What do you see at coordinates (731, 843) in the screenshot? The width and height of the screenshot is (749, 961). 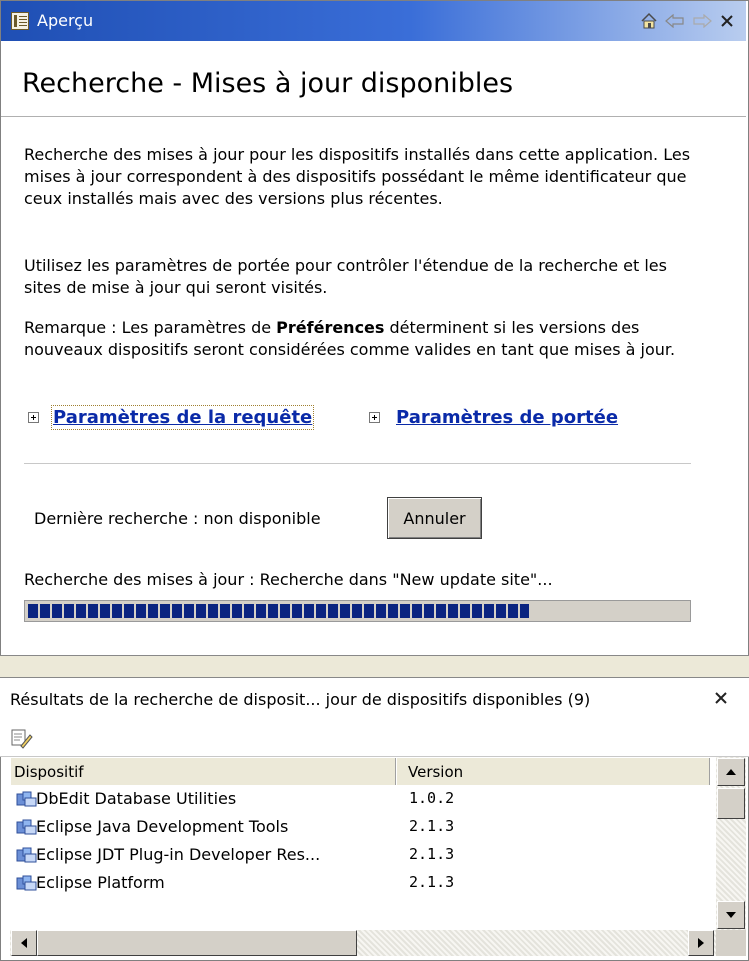 I see `vertical-scrollbar` at bounding box center [731, 843].